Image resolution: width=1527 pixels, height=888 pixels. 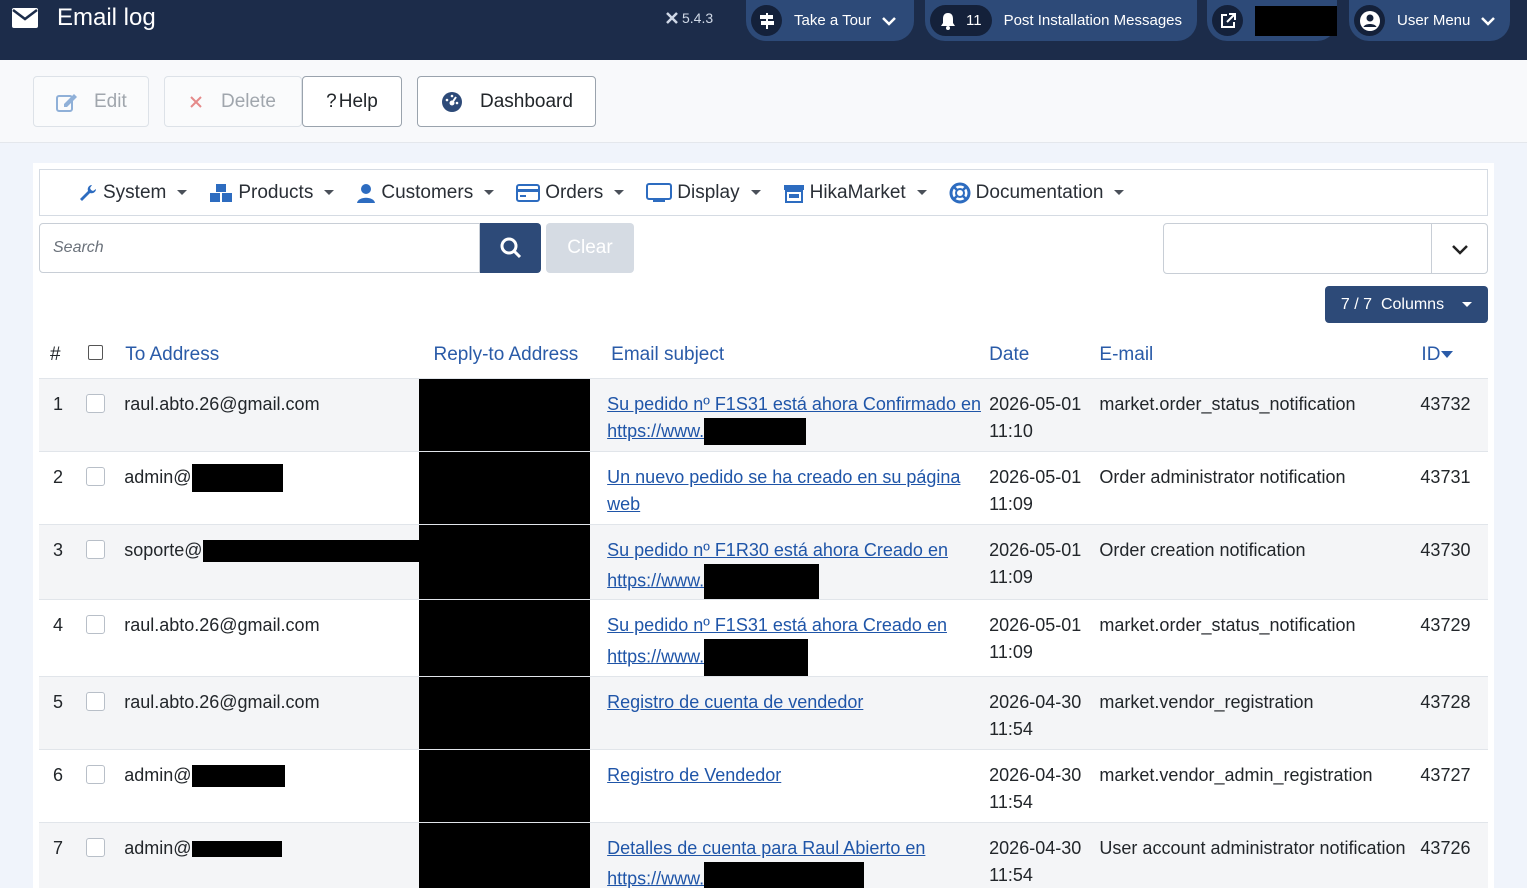 What do you see at coordinates (656, 655) in the screenshot?
I see `subject-url: https://www.` at bounding box center [656, 655].